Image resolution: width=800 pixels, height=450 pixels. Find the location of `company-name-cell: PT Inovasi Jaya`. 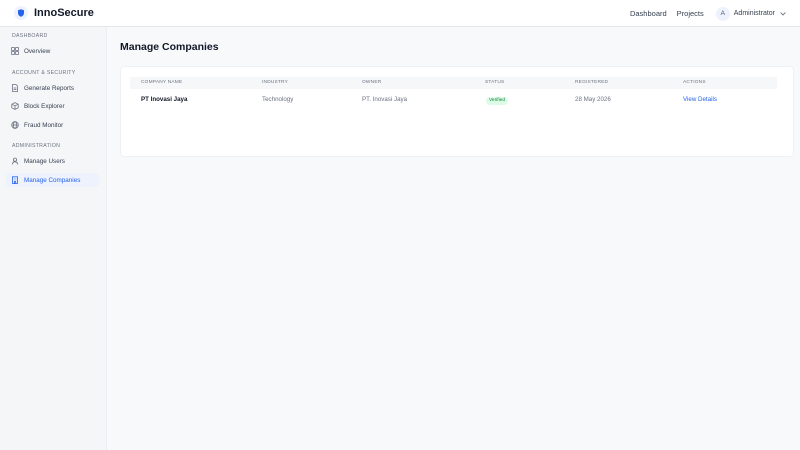

company-name-cell: PT Inovasi Jaya is located at coordinates (164, 99).